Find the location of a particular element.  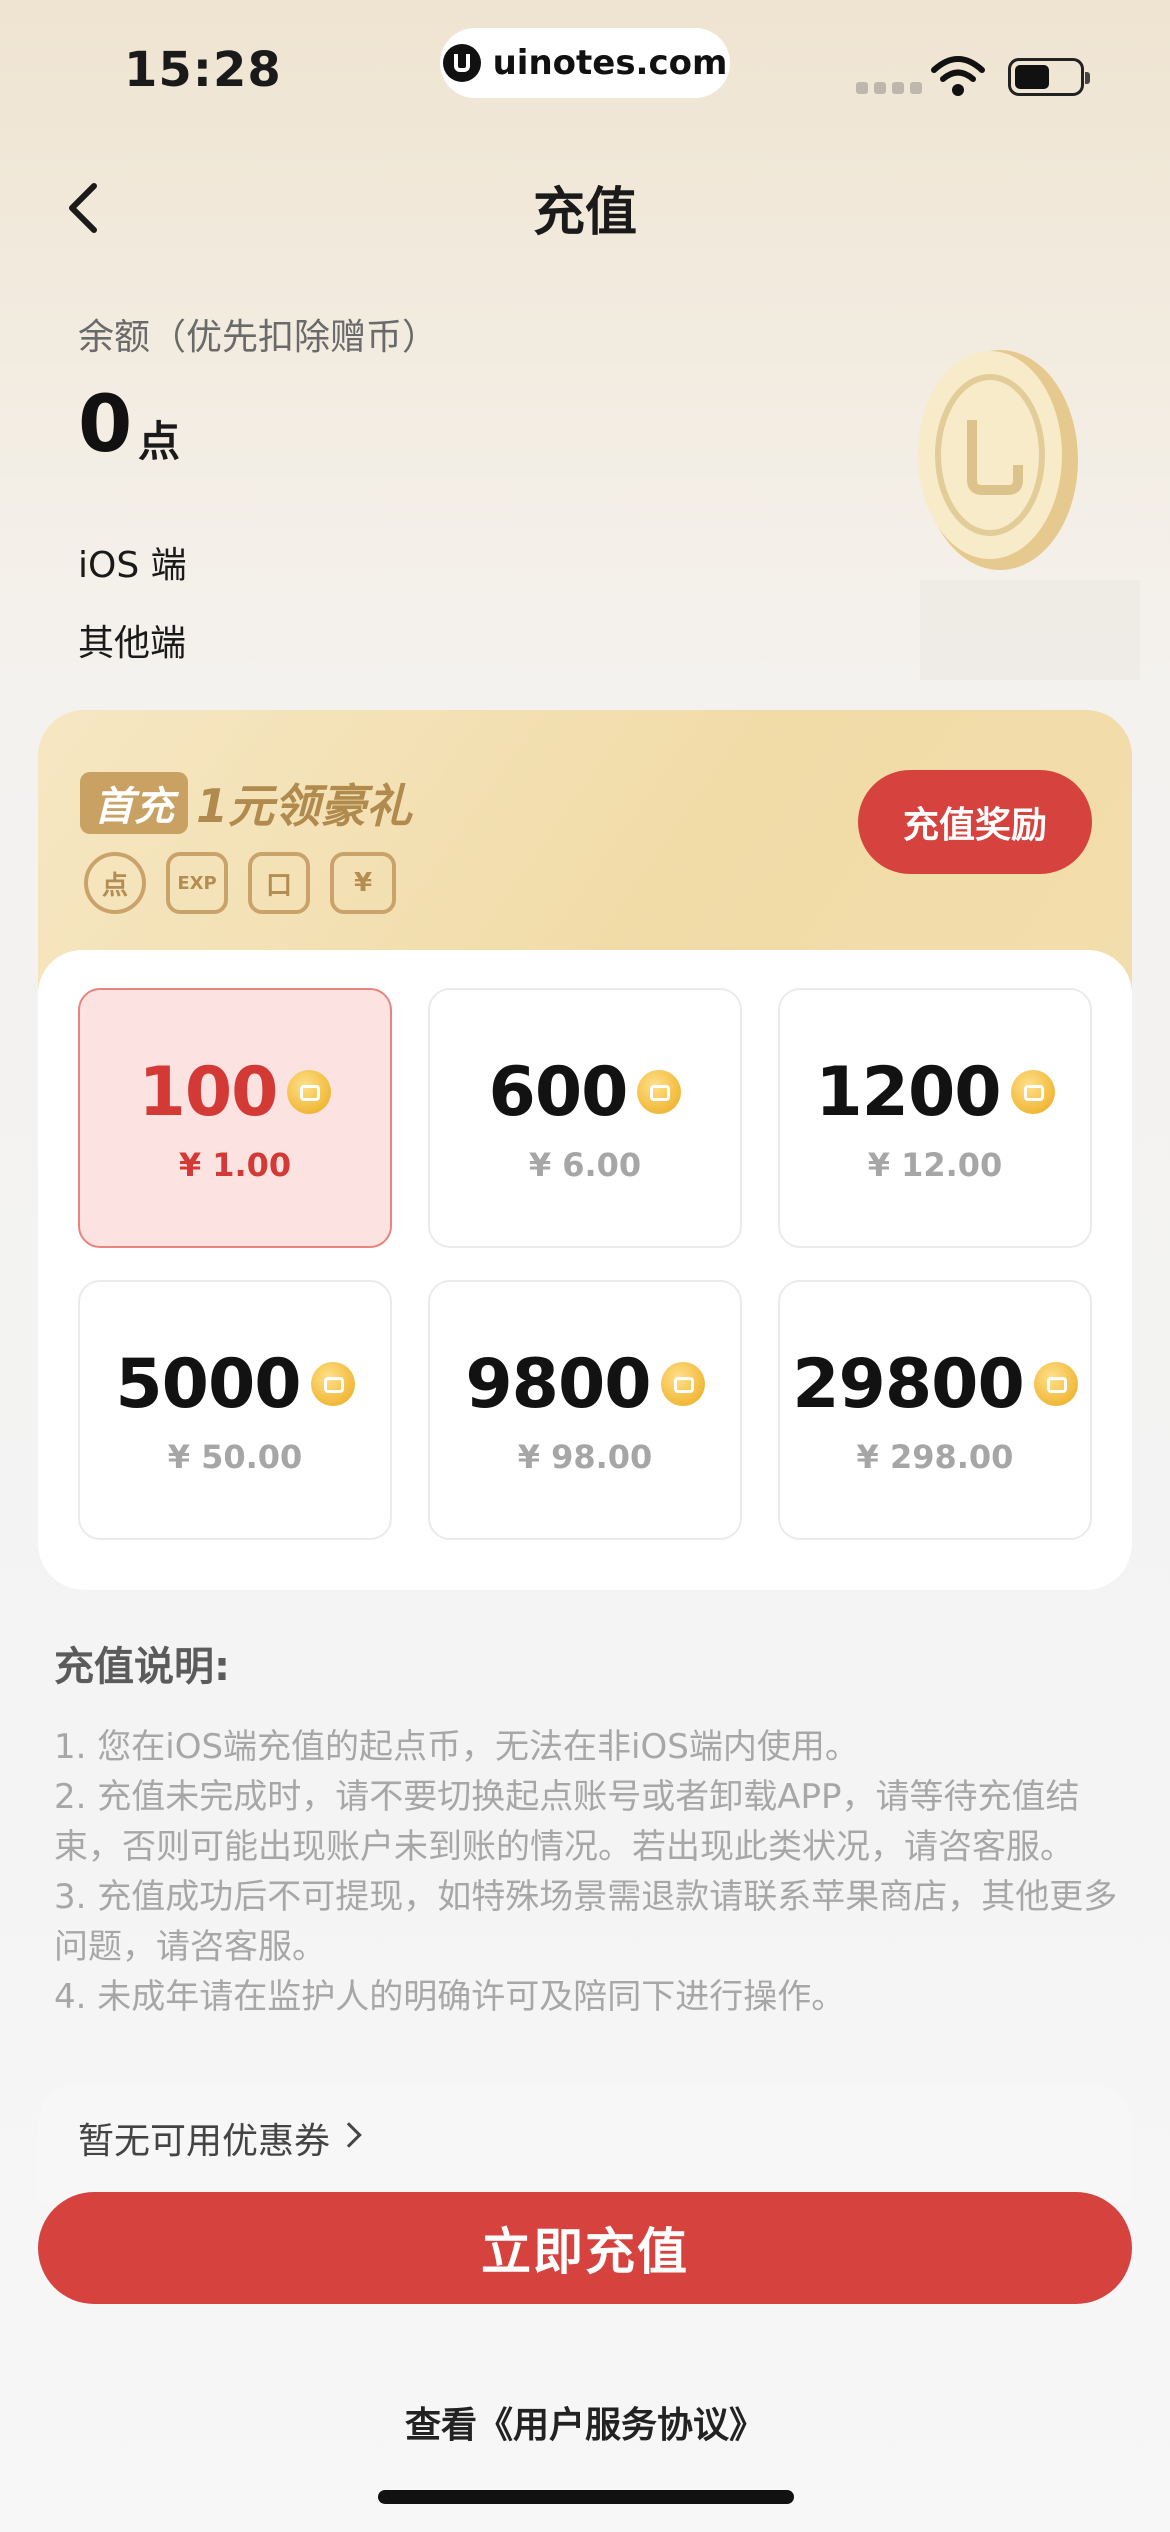

url-text: uinotes.com is located at coordinates (610, 63).